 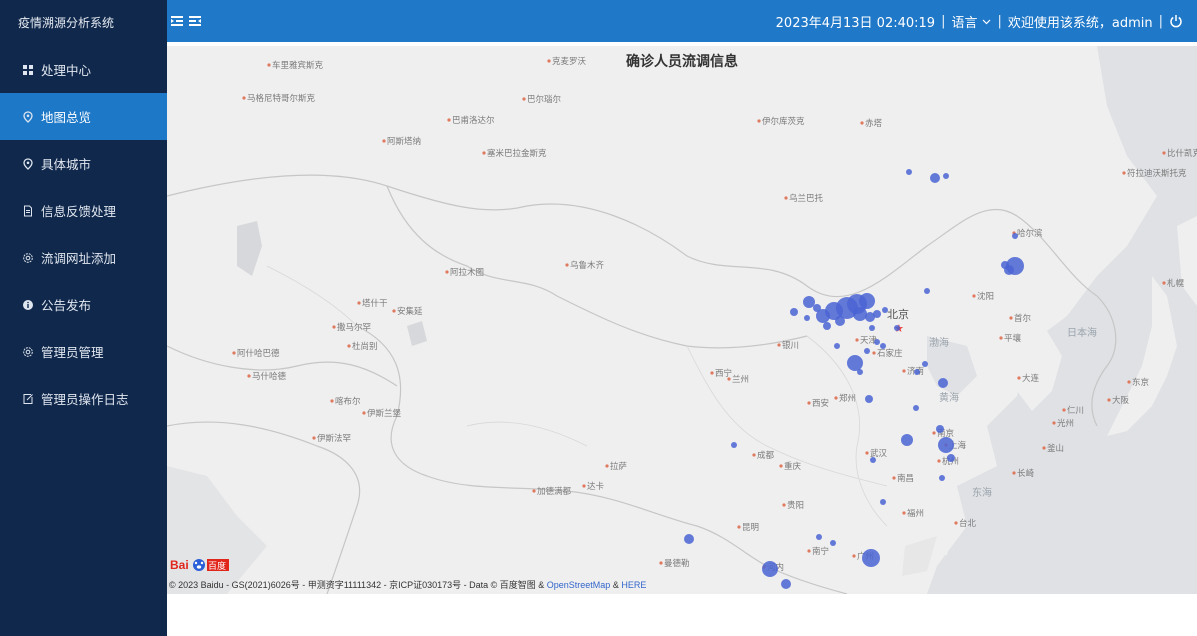 I want to click on sidebar-item-4: 流调网址添加, so click(x=83, y=257).